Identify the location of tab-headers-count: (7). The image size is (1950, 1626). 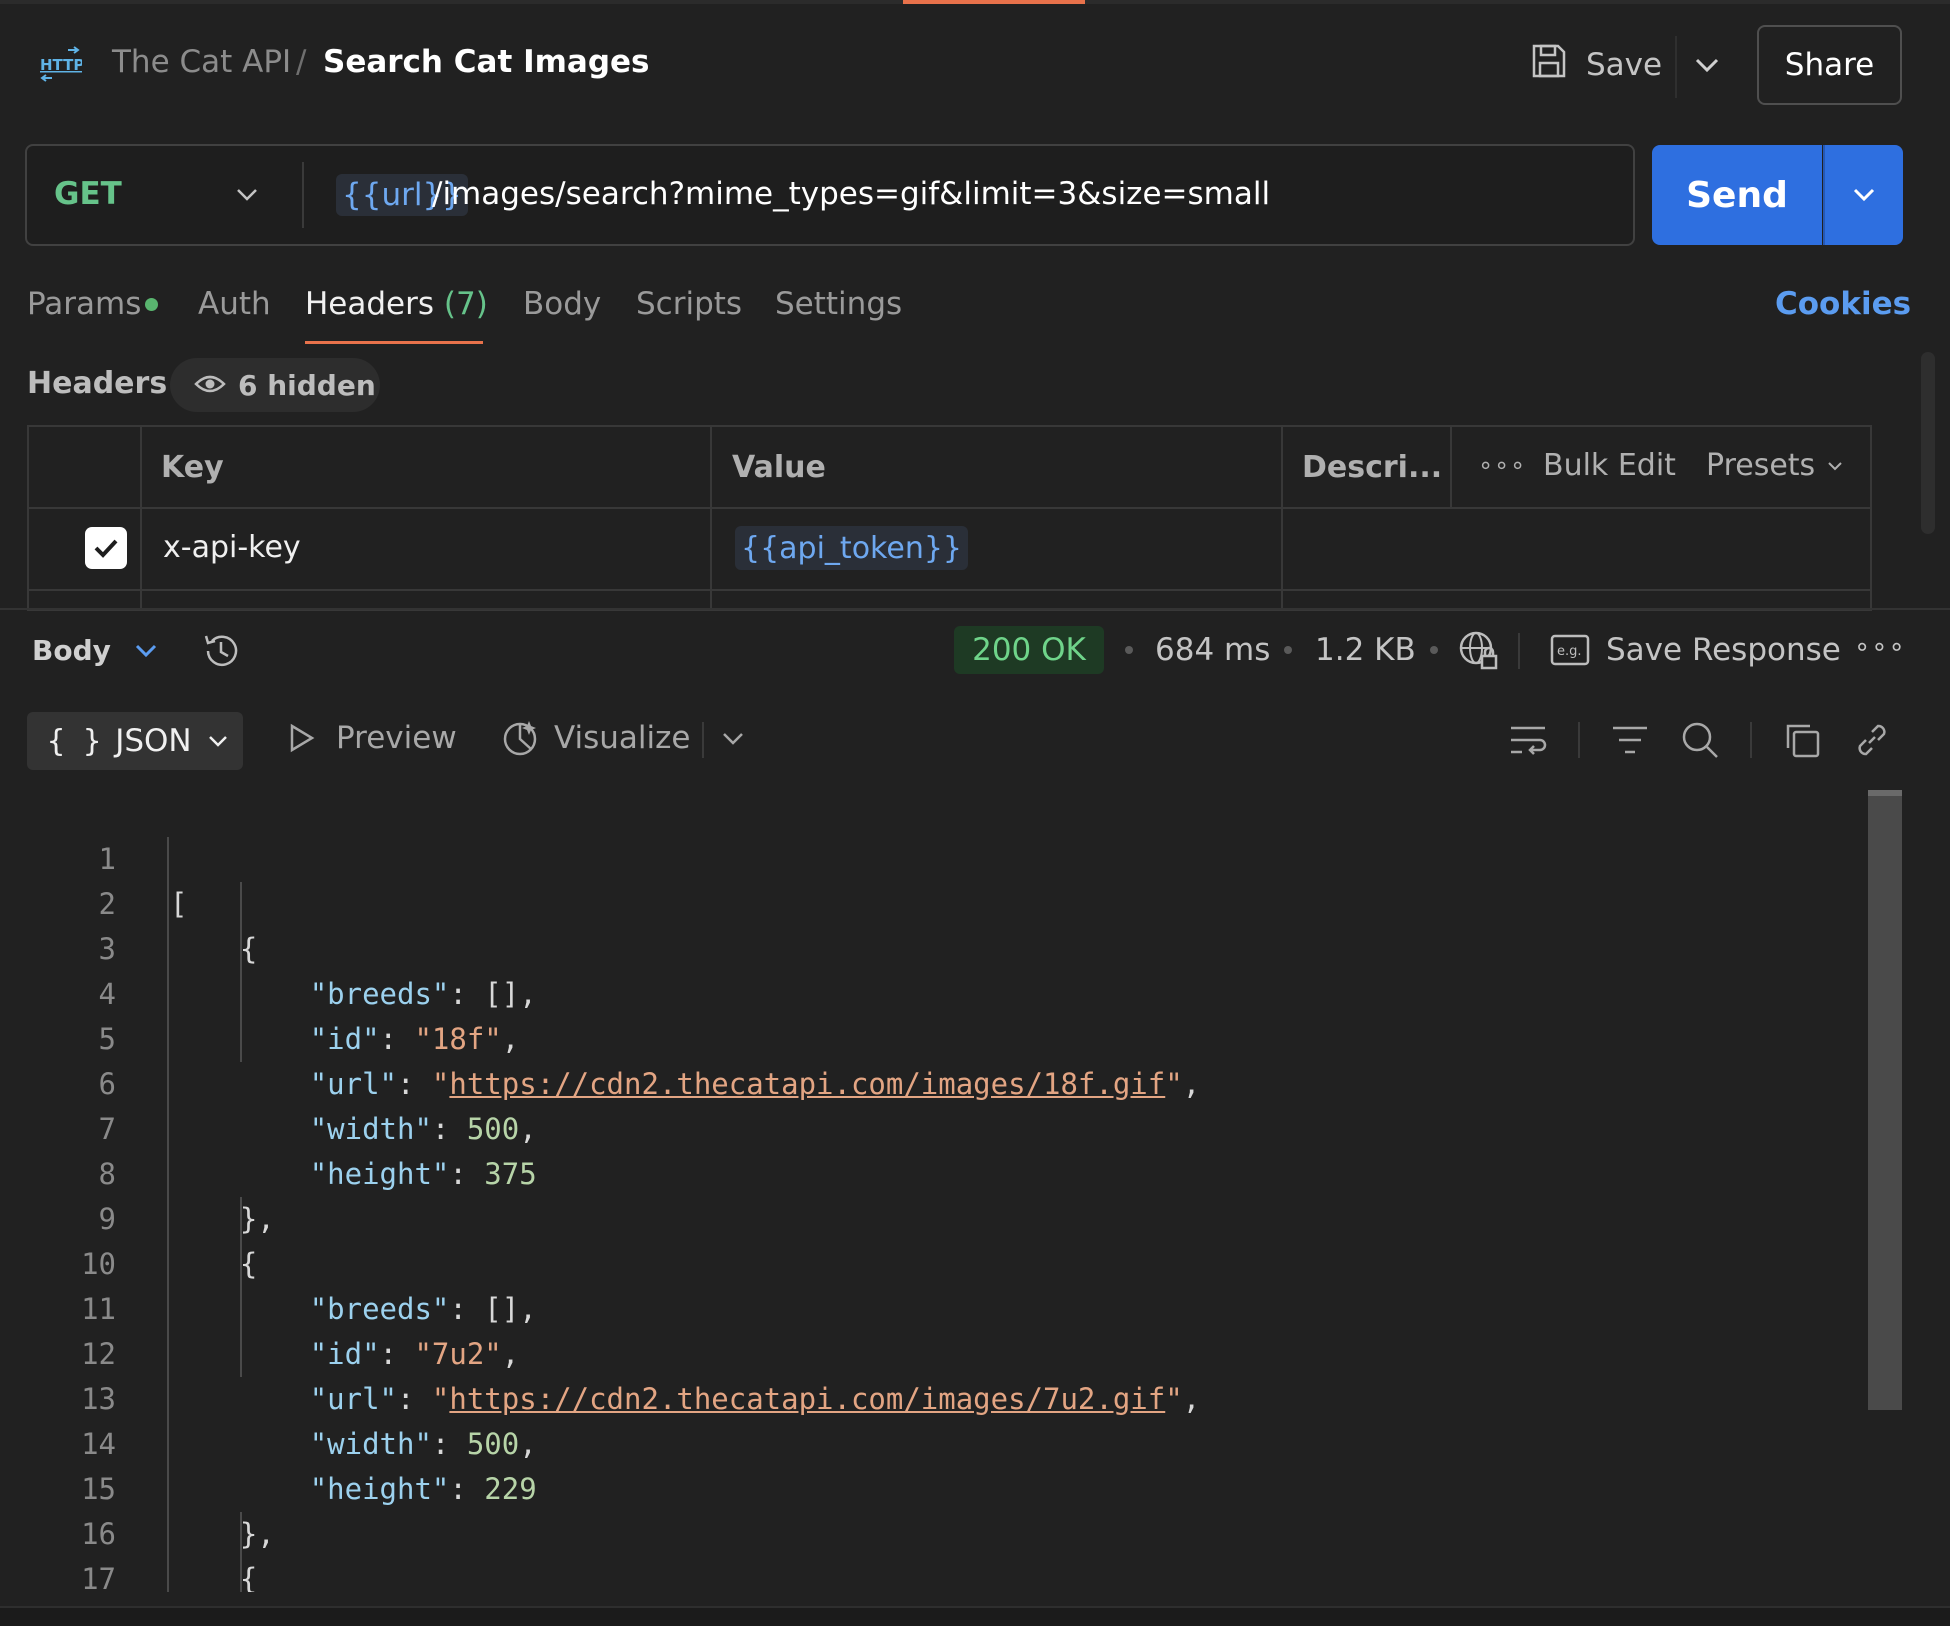
(465, 304).